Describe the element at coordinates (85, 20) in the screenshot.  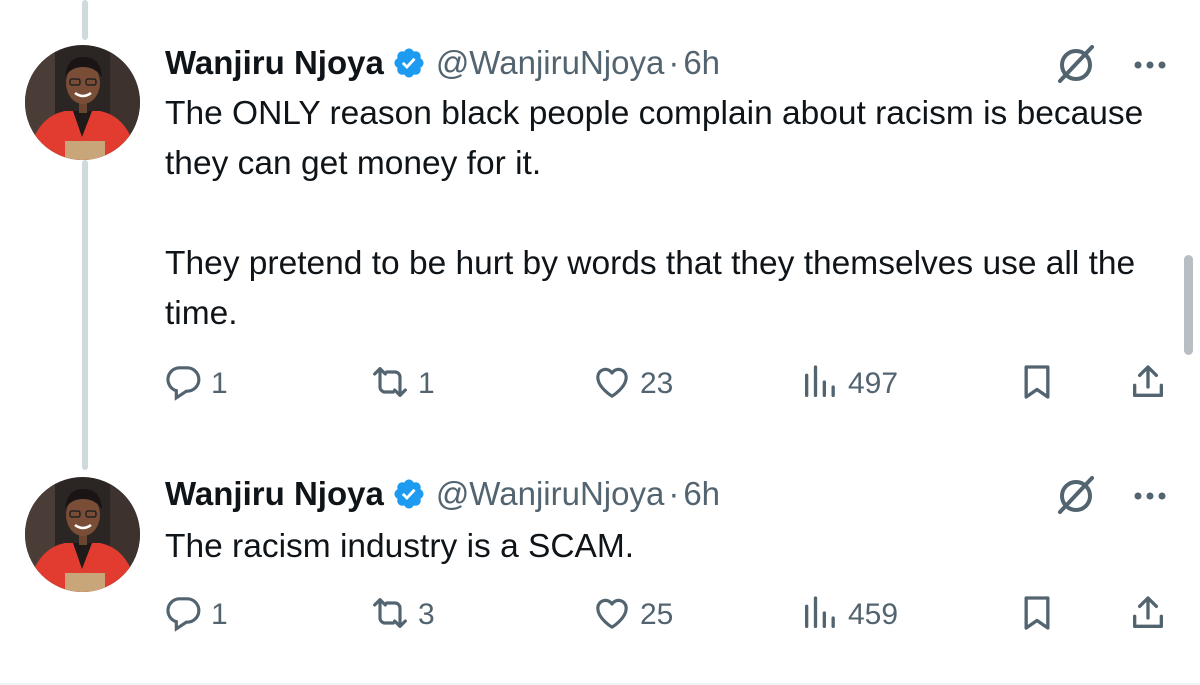
I see `thread-line-top` at that location.